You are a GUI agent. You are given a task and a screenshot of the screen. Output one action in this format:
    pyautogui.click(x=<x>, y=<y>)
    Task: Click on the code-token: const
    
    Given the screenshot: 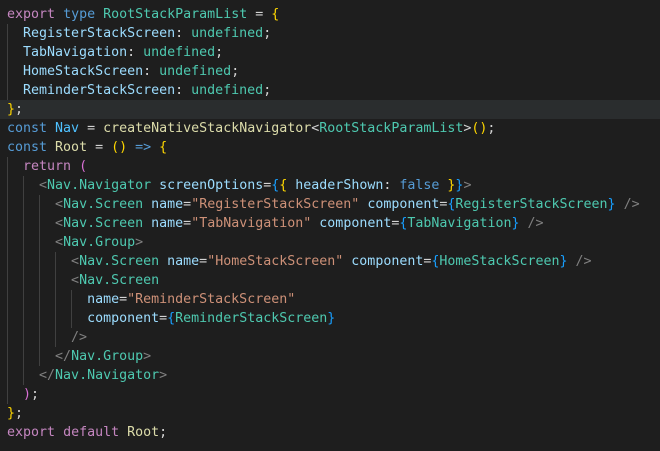 What is the action you would take?
    pyautogui.click(x=27, y=147)
    